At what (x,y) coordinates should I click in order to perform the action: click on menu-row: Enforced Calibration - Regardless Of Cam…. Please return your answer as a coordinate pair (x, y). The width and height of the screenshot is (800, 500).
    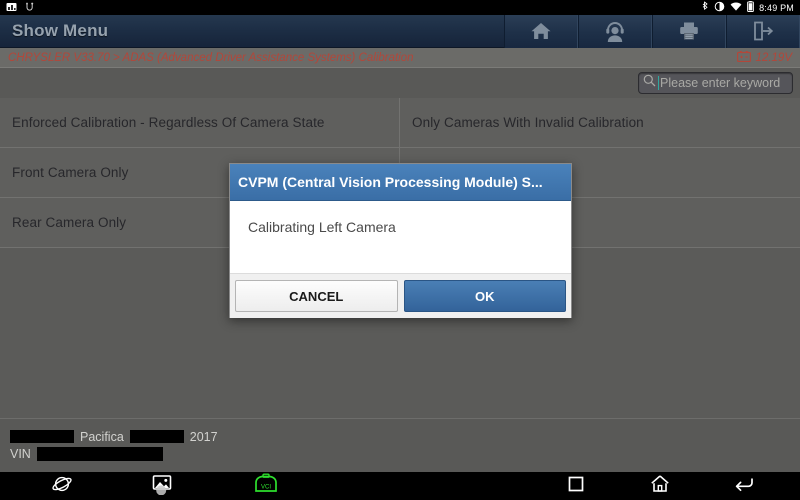
    Looking at the image, I should click on (400, 123).